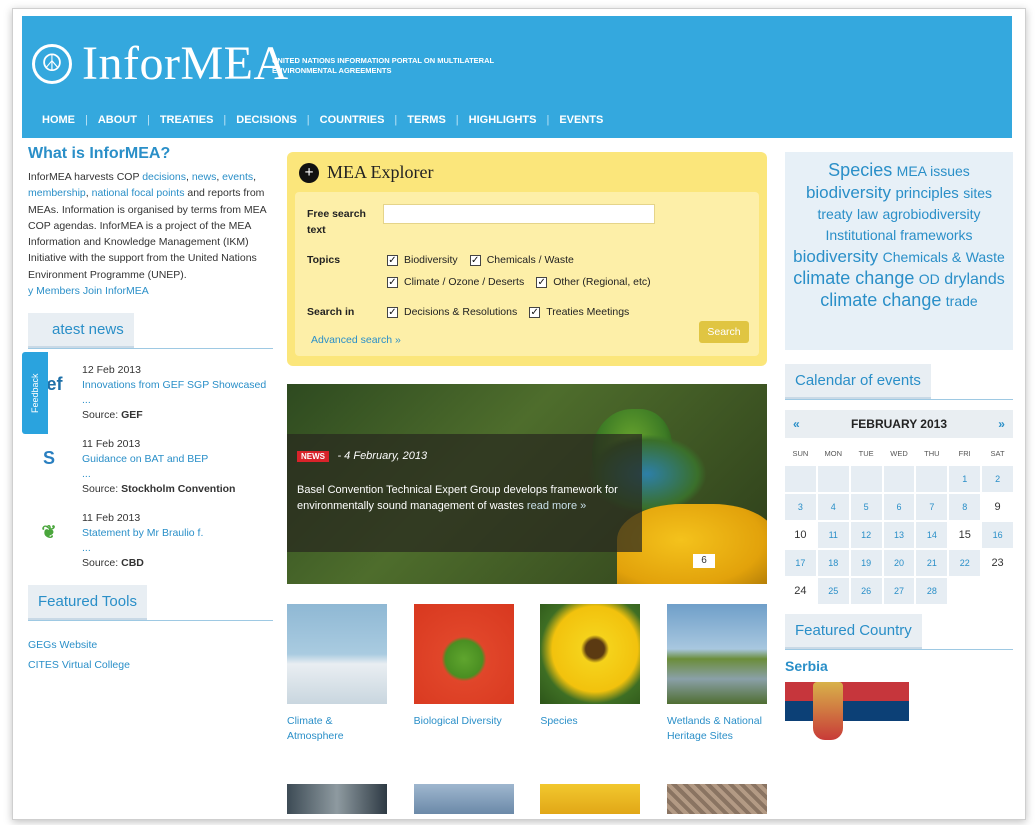 The width and height of the screenshot is (1035, 825). What do you see at coordinates (352, 120) in the screenshot?
I see `nav-item-countries: COUNTRIES` at bounding box center [352, 120].